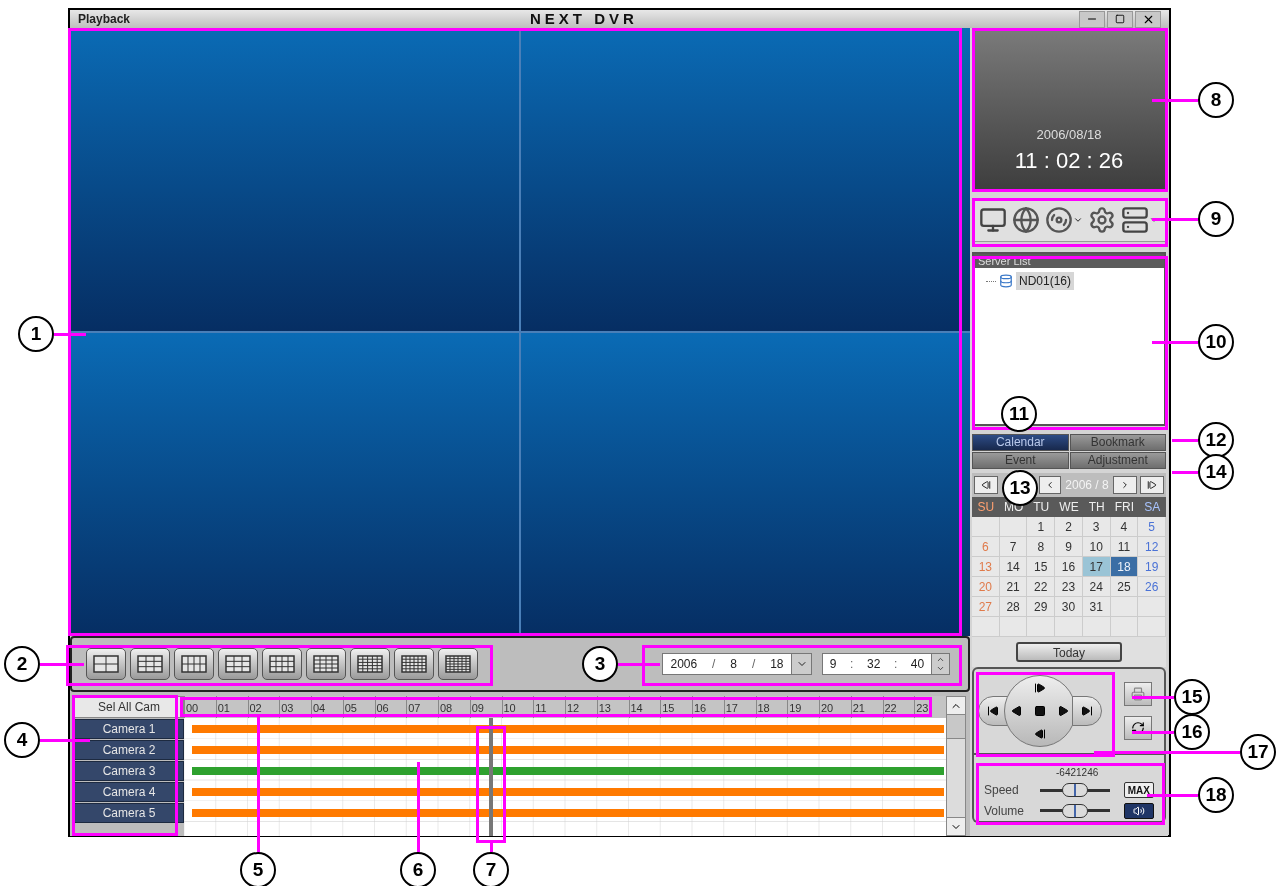 This screenshot has width=1281, height=886. I want to click on grid-layout-icon, so click(282, 664).